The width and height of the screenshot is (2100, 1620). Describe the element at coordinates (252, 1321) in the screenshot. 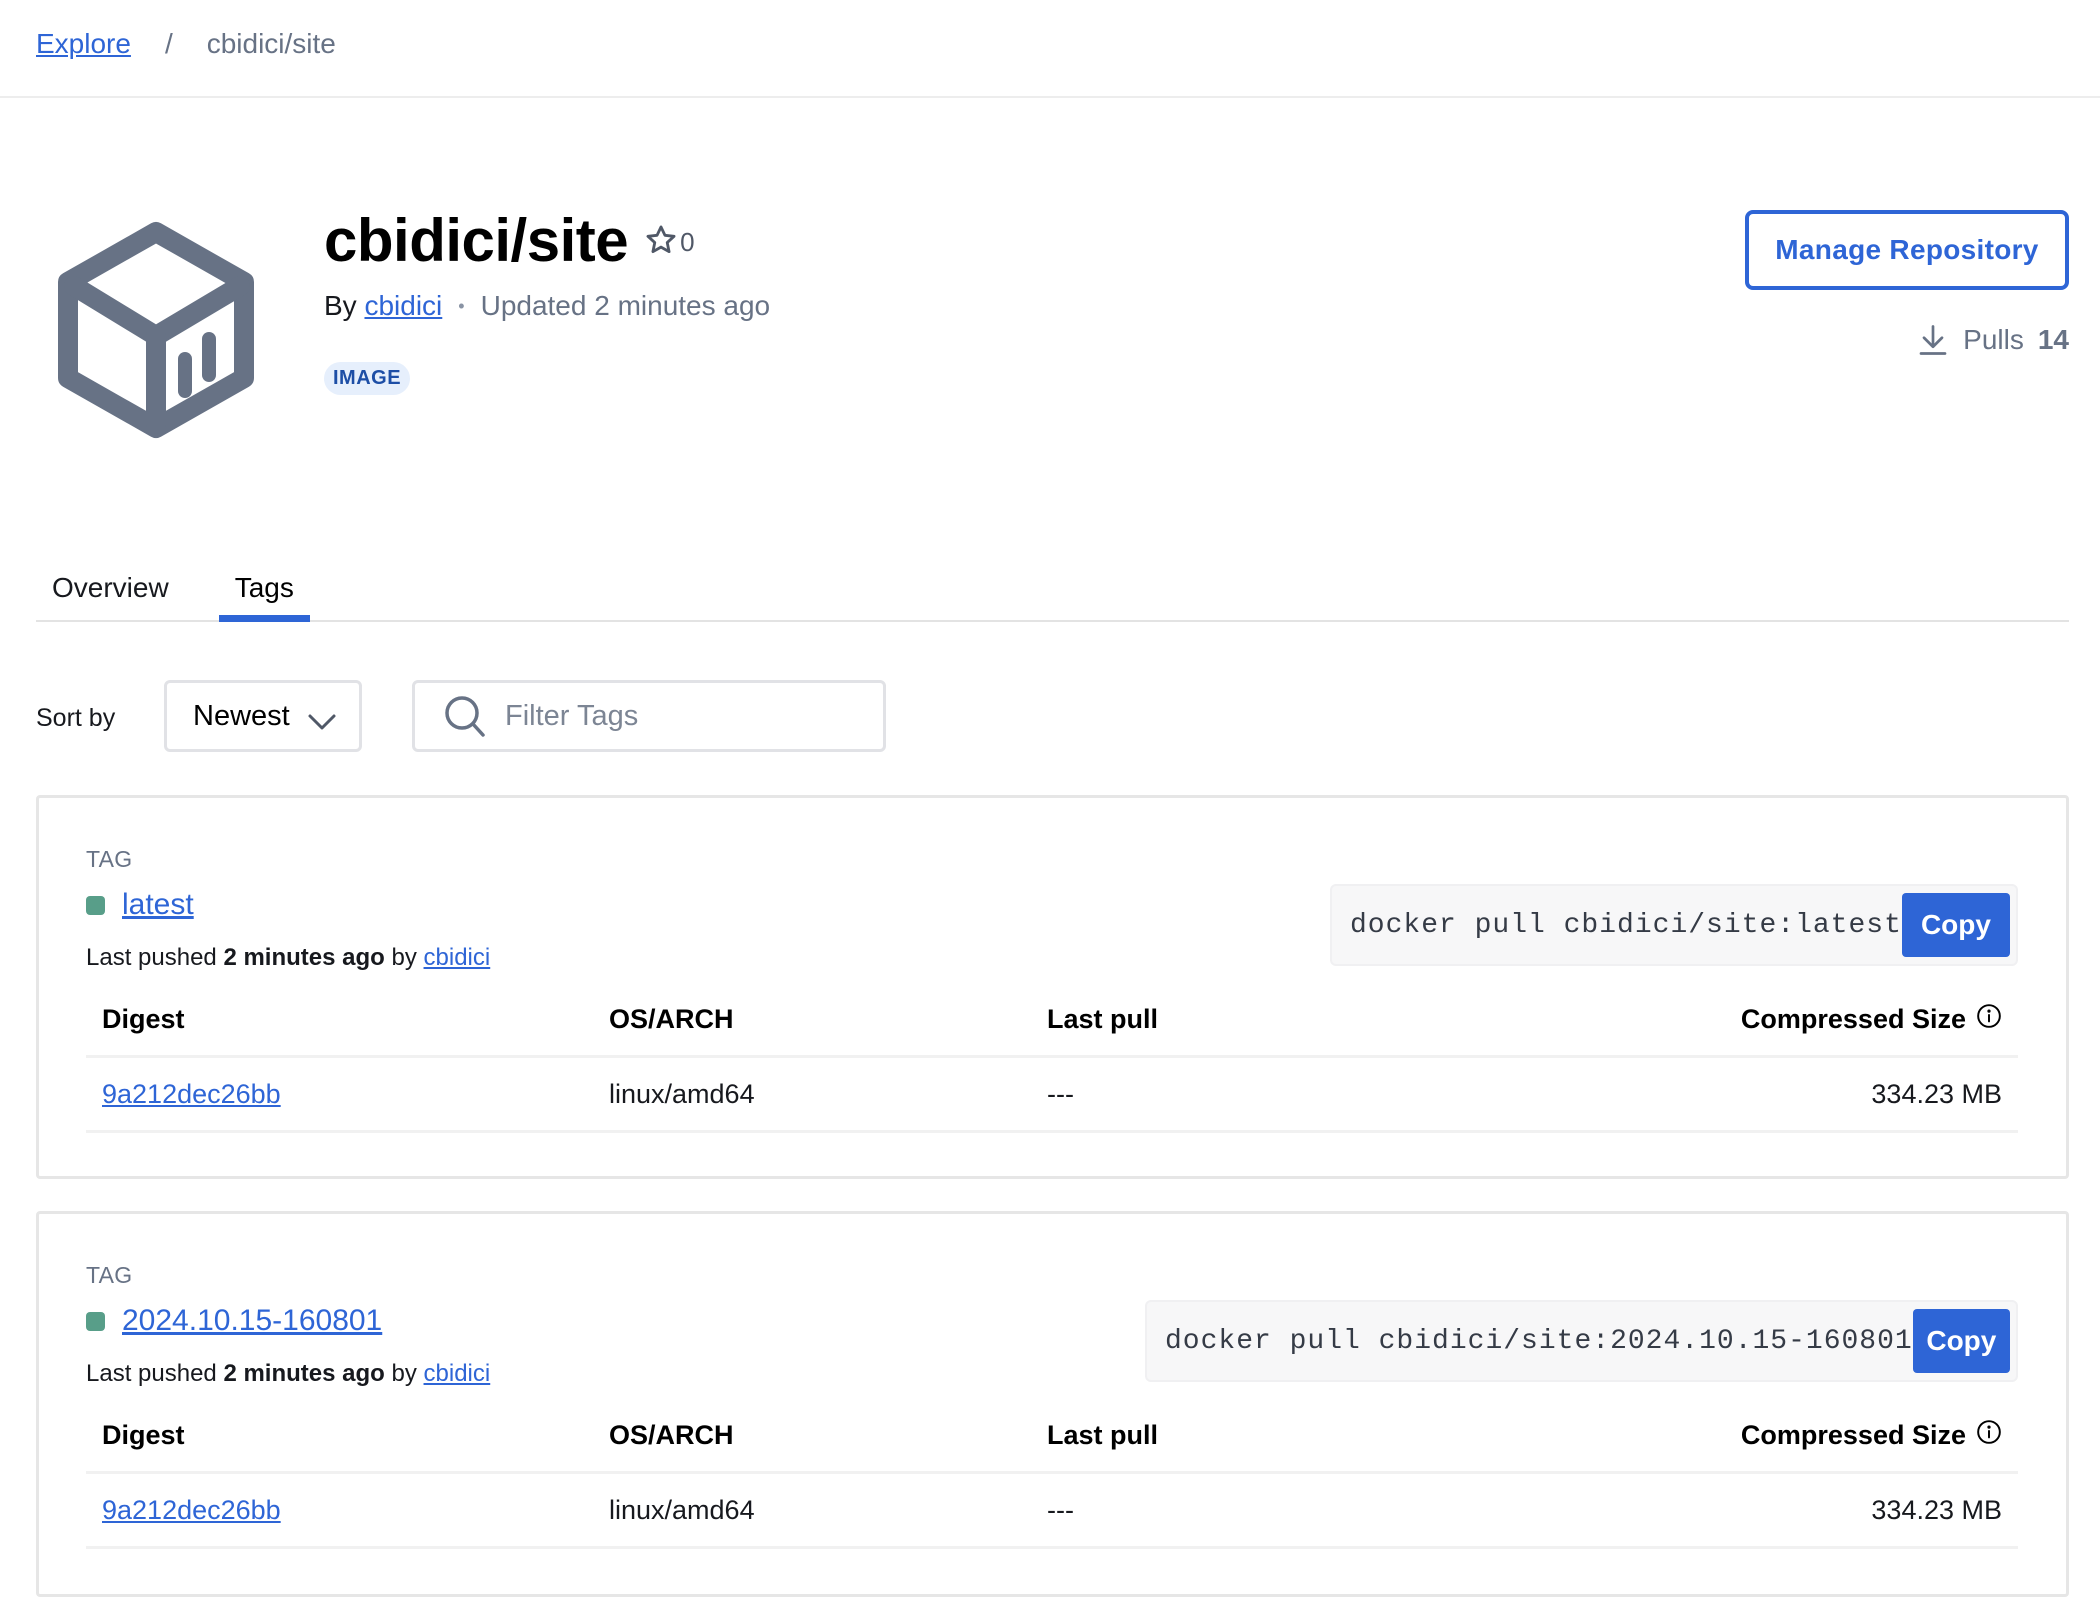

I see `tag-name-link: 2024.10.15-160801` at that location.